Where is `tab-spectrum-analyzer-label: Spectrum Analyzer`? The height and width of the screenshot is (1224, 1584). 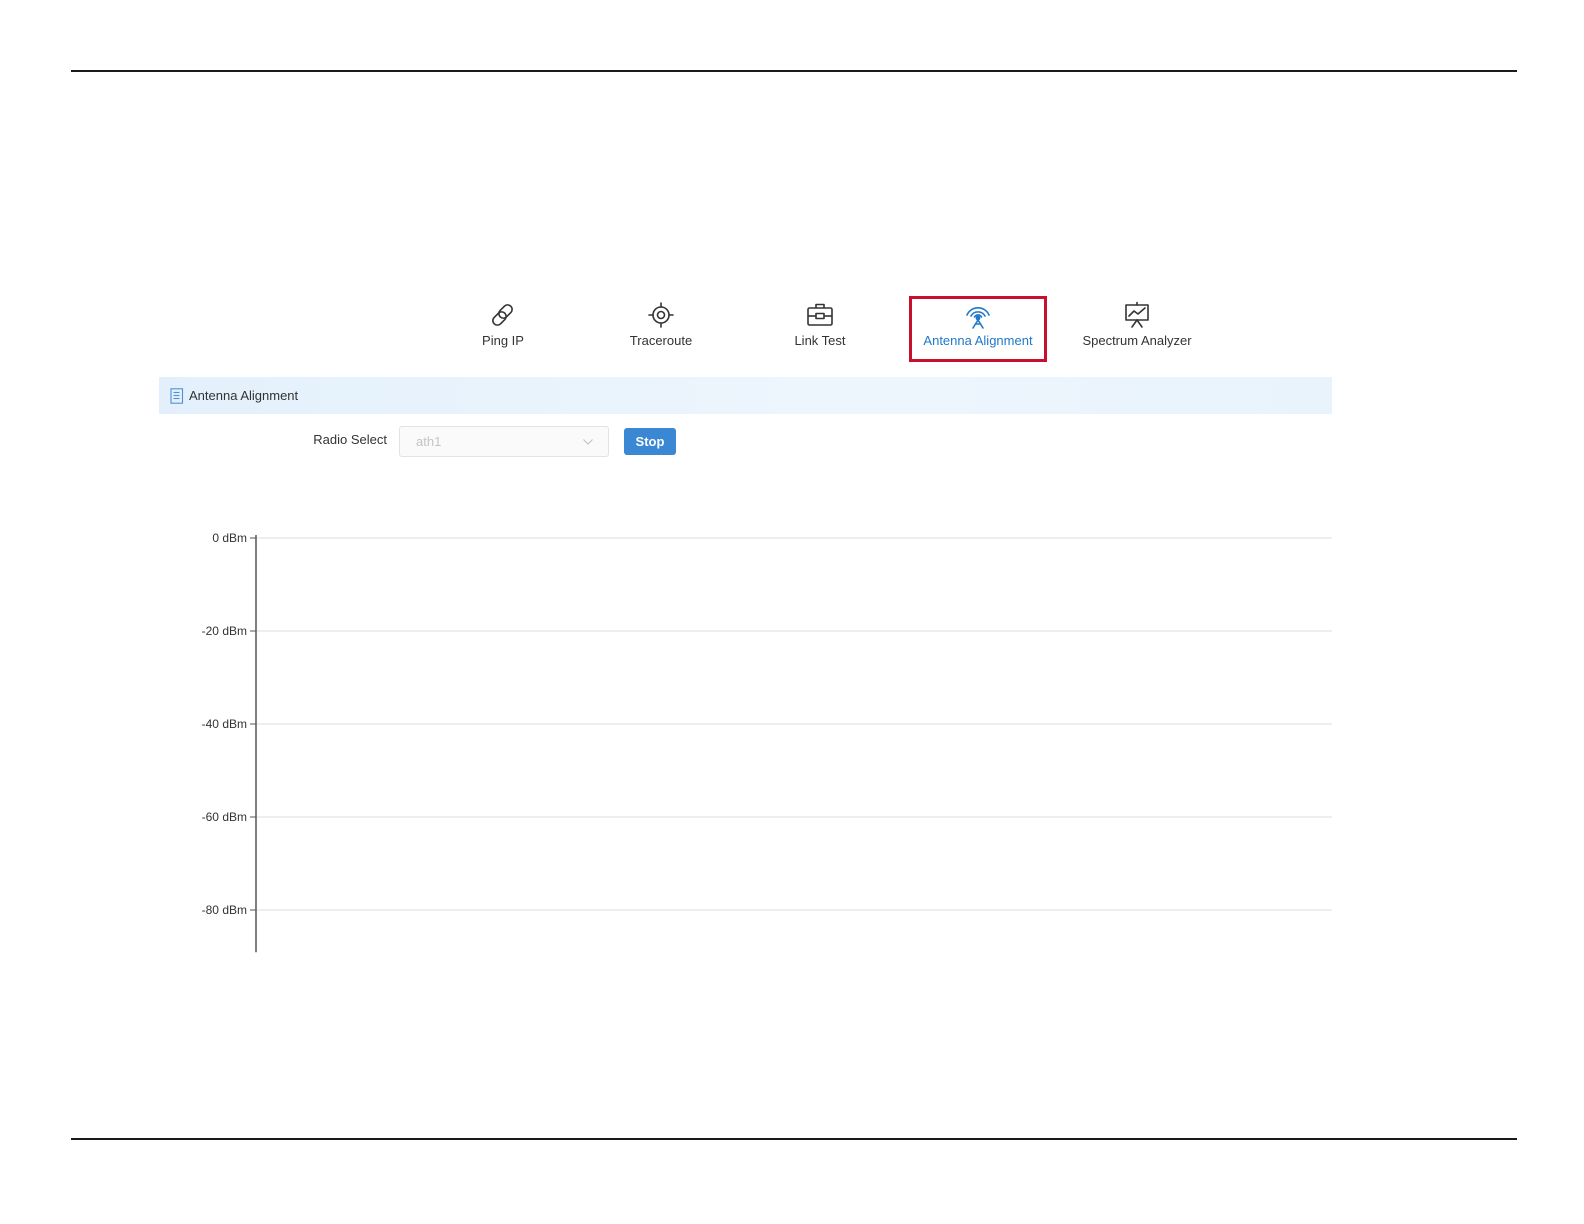
tab-spectrum-analyzer-label: Spectrum Analyzer is located at coordinates (1137, 340).